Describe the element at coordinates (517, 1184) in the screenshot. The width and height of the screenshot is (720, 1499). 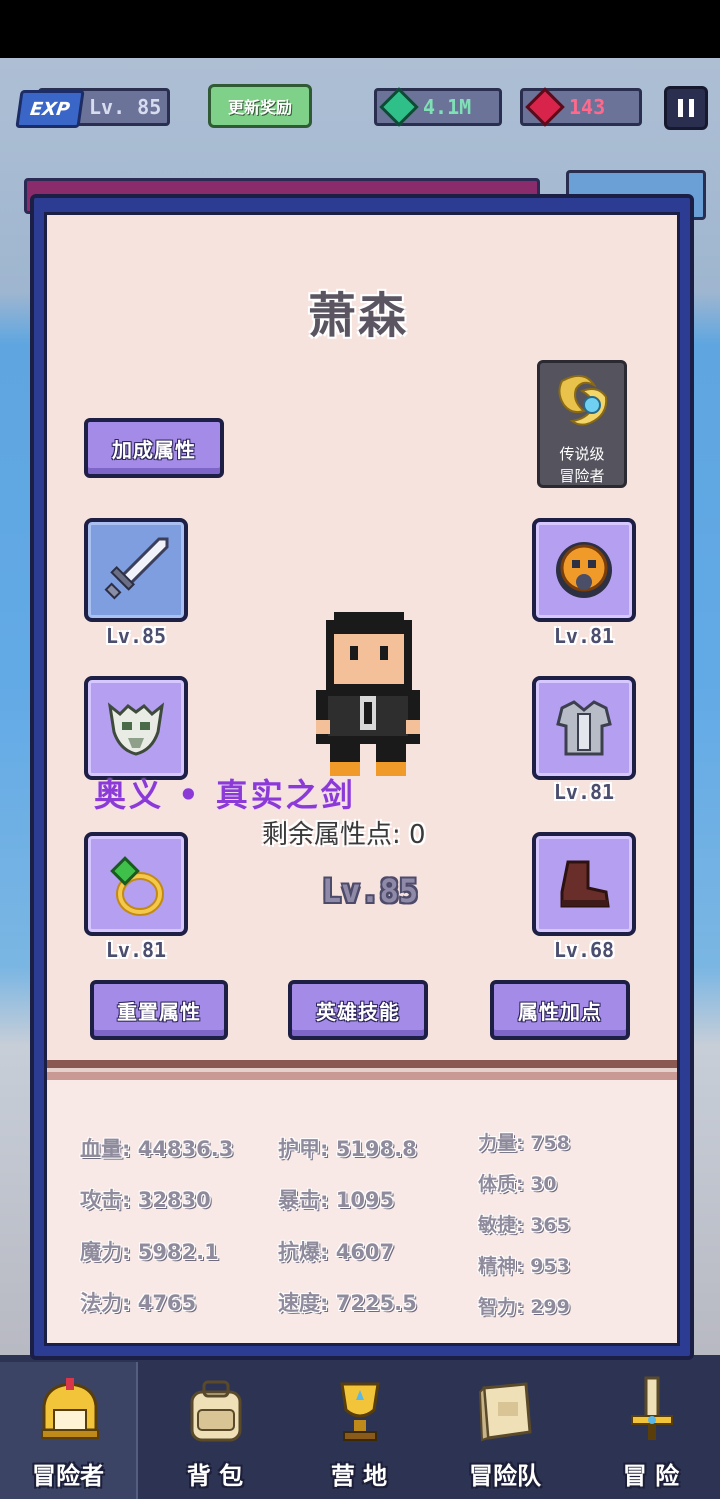
I see `stat-constitution: 体质: 30` at that location.